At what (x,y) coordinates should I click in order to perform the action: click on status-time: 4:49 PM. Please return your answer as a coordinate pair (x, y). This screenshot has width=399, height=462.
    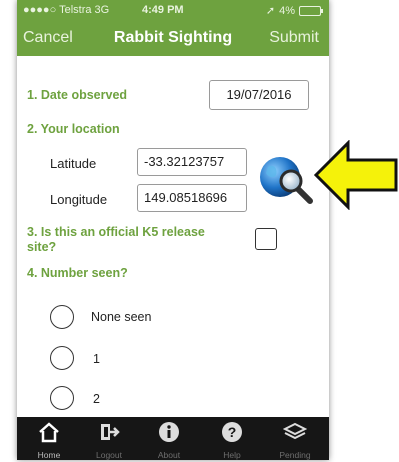
    Looking at the image, I should click on (163, 10).